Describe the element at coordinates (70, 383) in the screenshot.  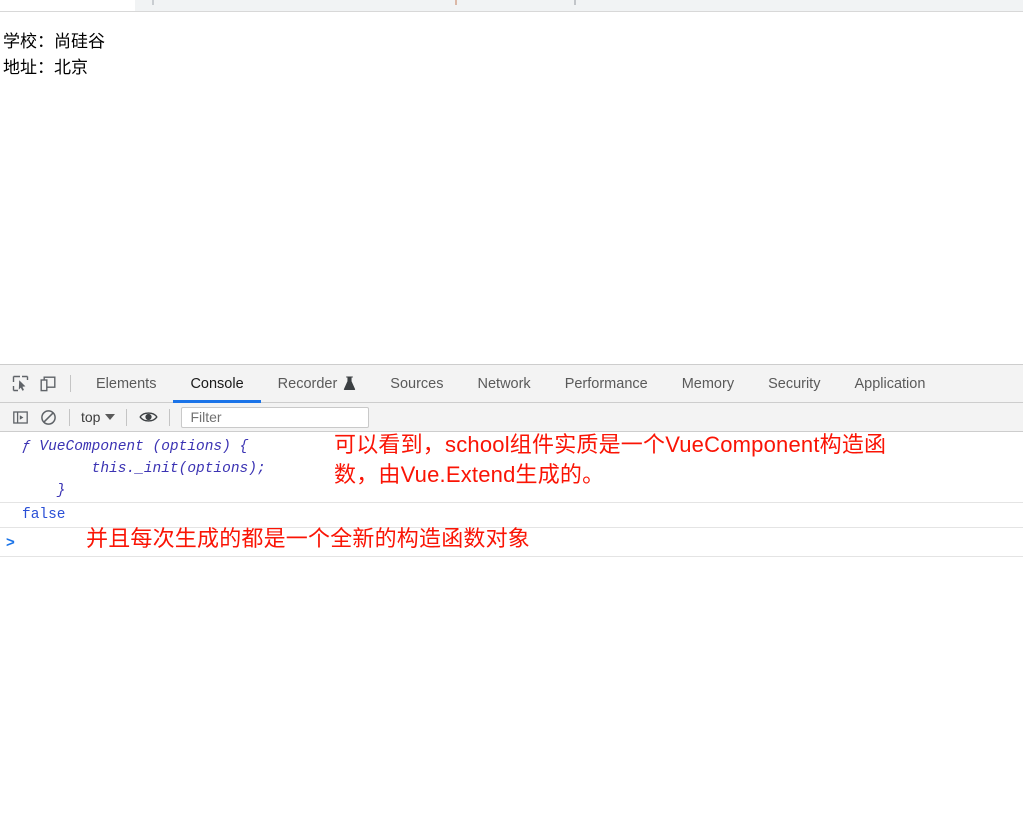
I see `toolbar-divider` at that location.